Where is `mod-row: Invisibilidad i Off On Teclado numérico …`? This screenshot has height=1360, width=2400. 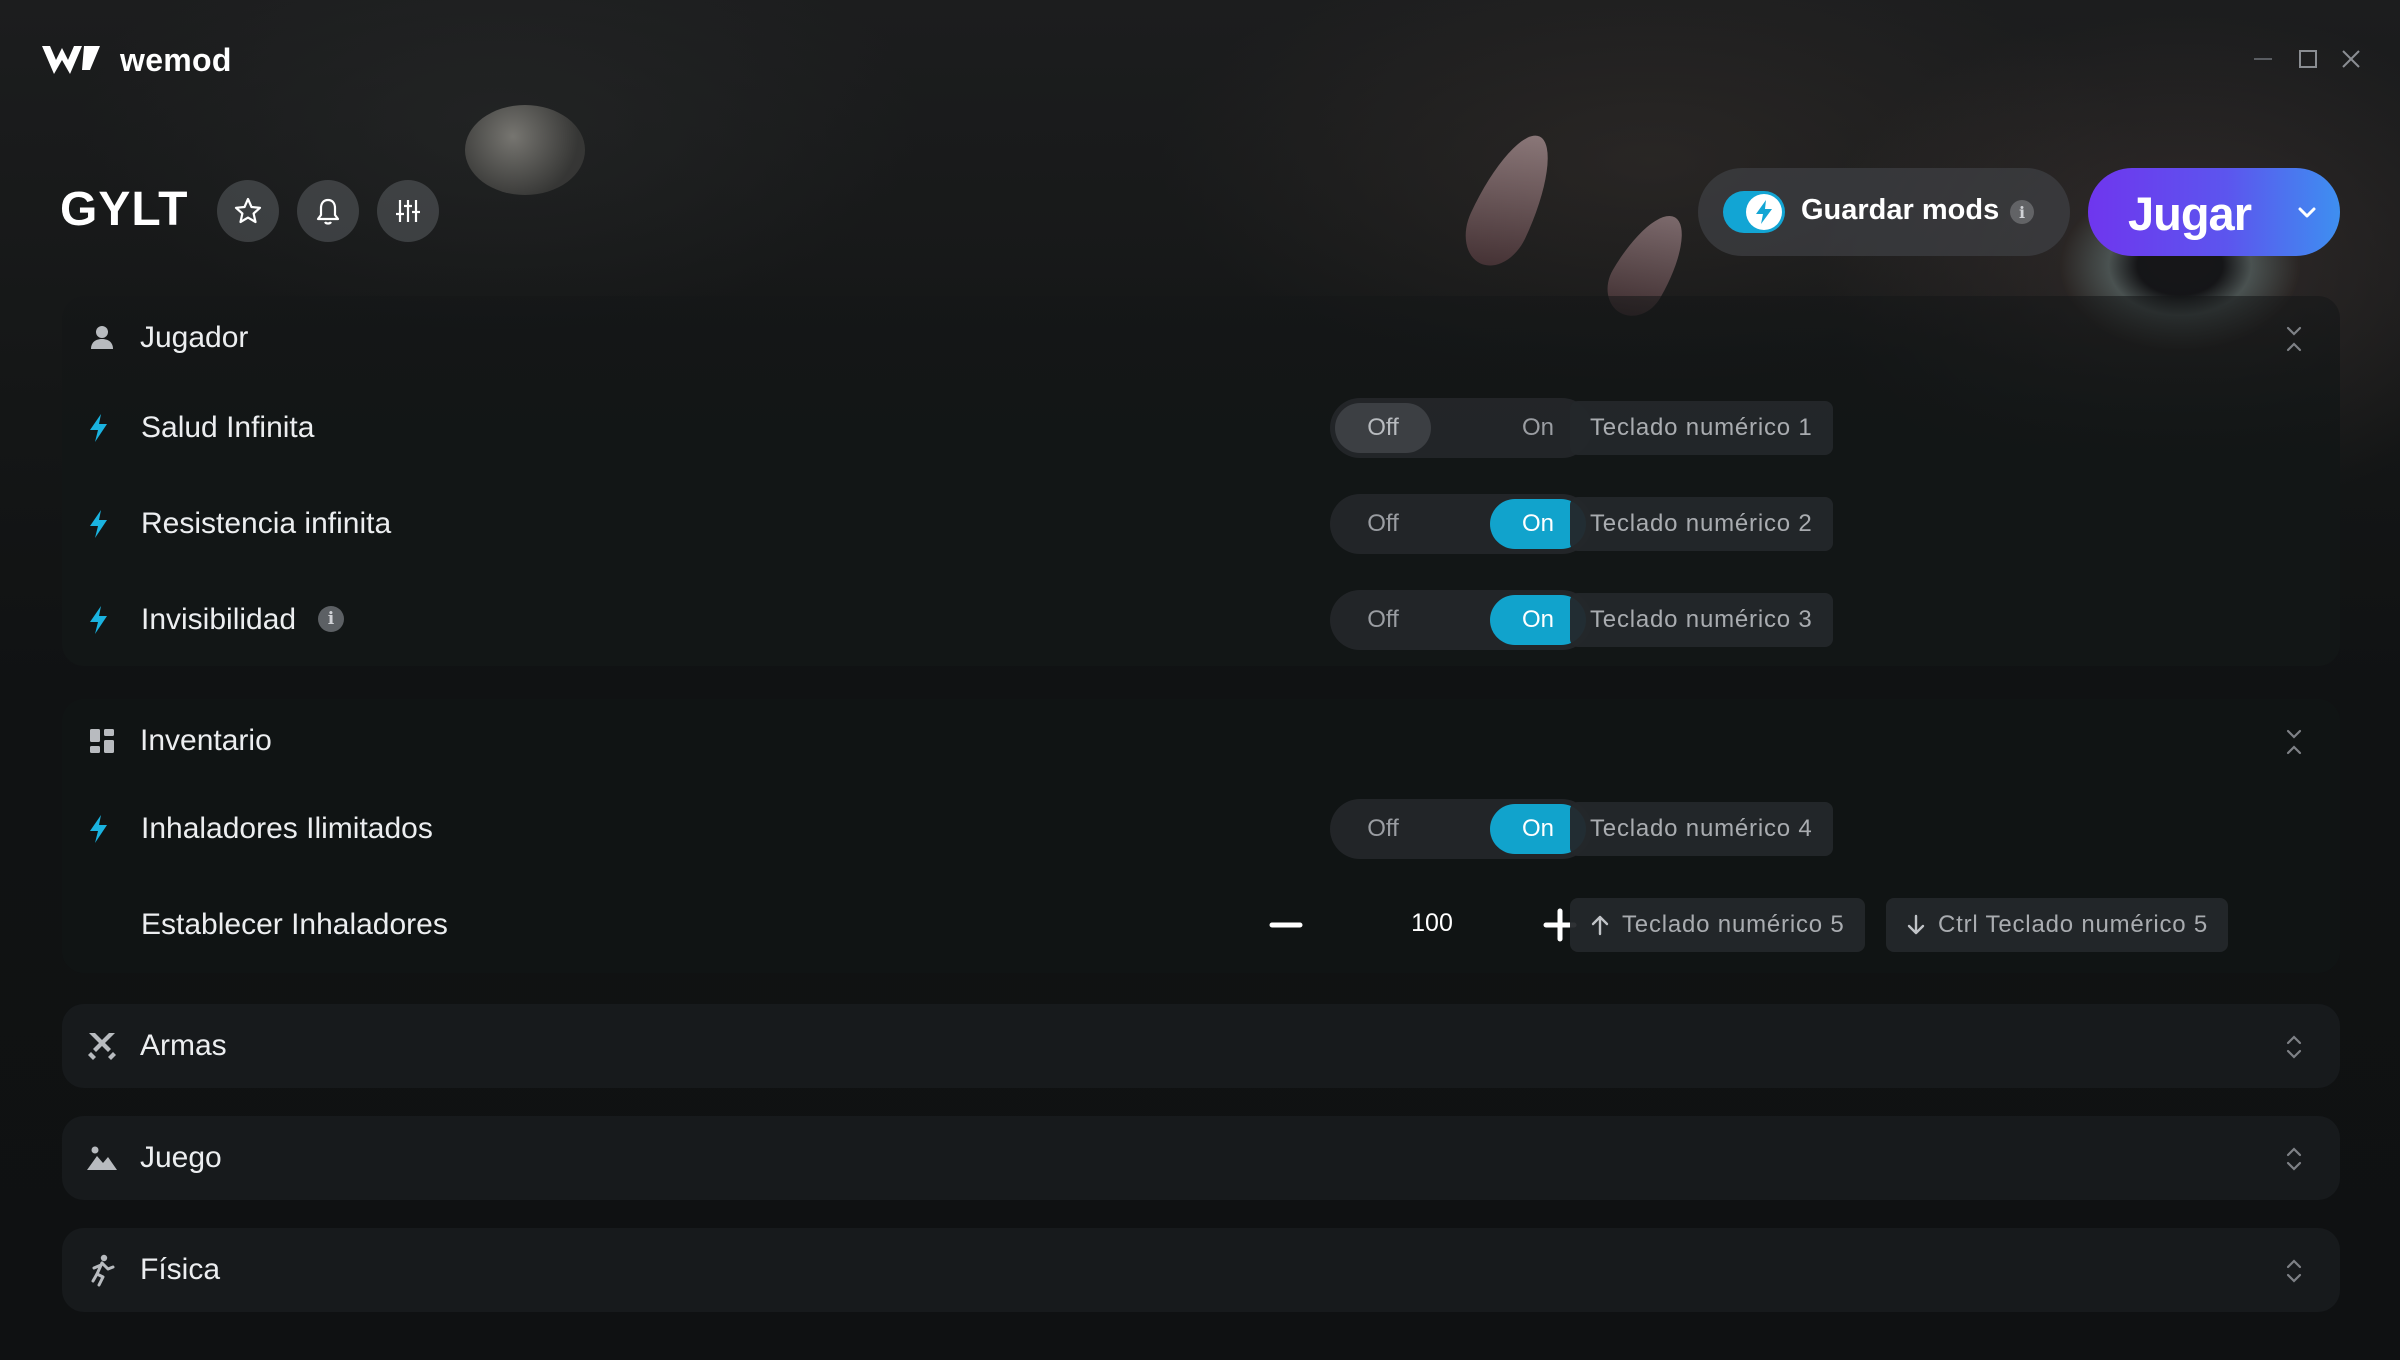 mod-row: Invisibilidad i Off On Teclado numérico … is located at coordinates (1201, 620).